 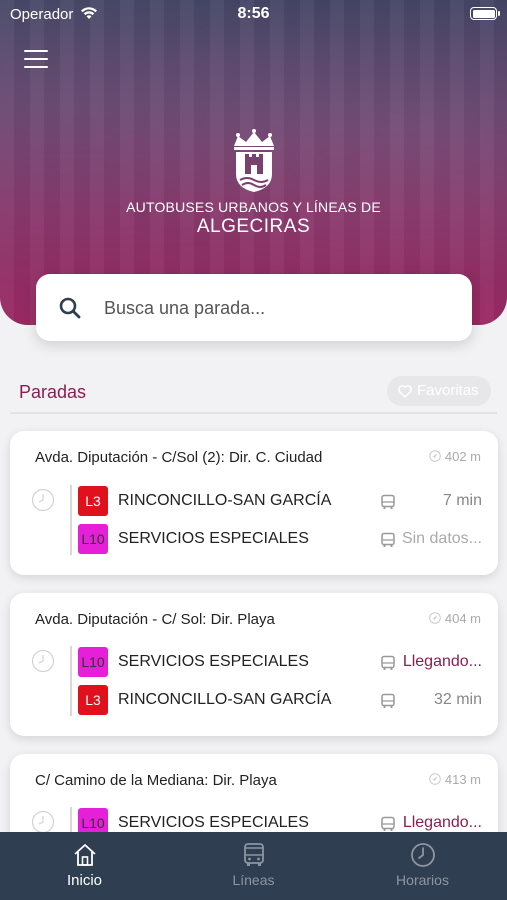 I want to click on distance-label: 413 m, so click(x=462, y=779).